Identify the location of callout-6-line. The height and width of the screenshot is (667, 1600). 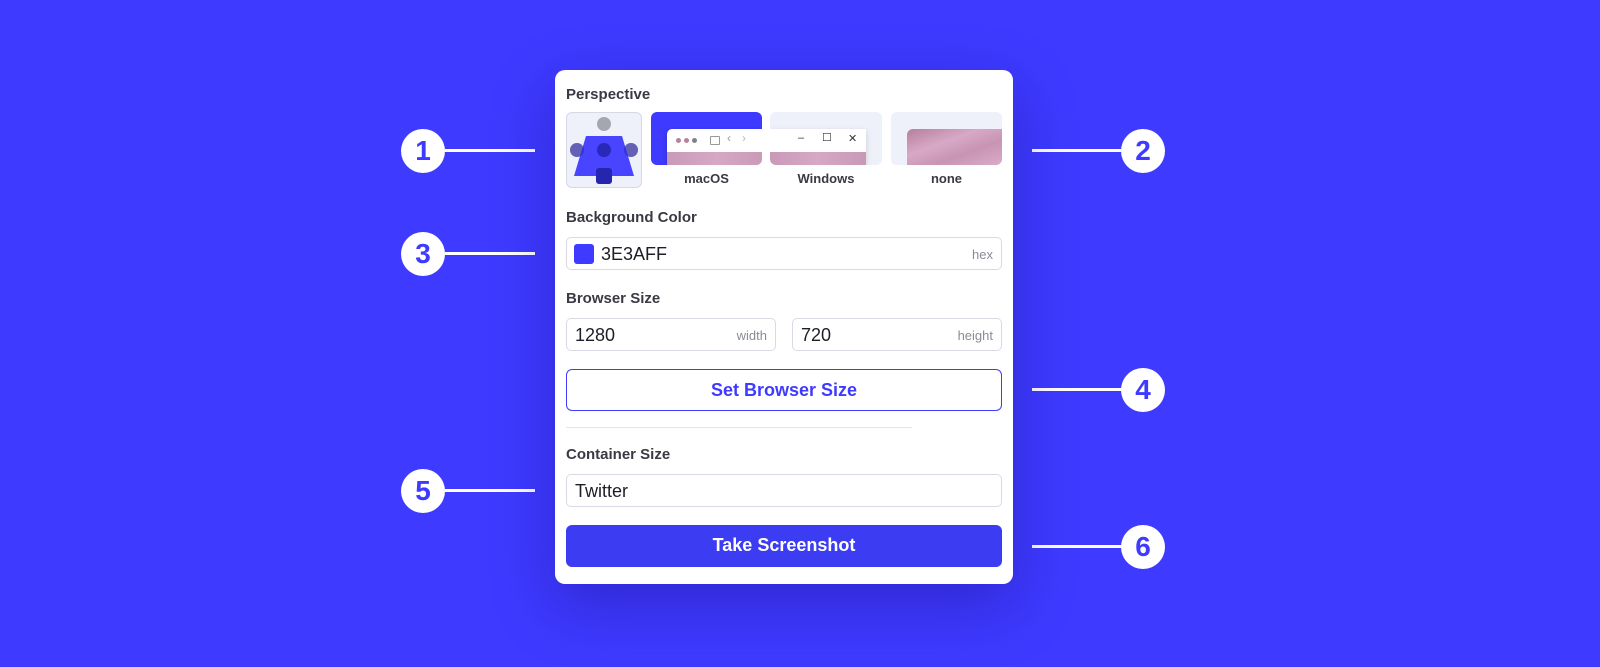
(1077, 546).